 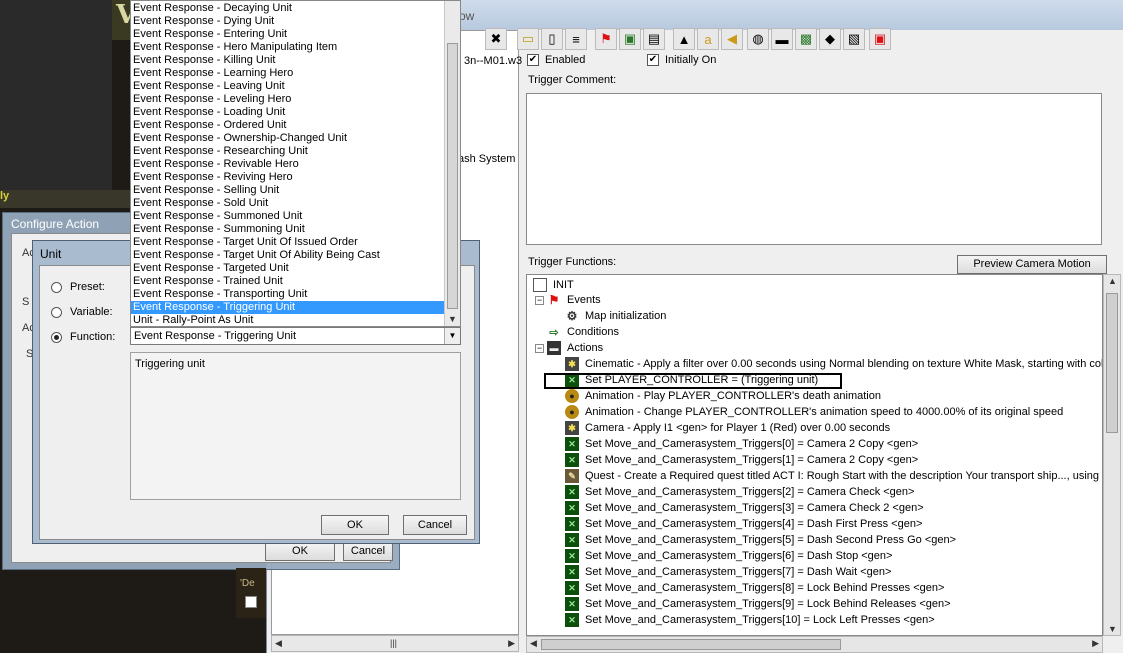 I want to click on dropdown-item: Event Response - Ownership-Changed Unit, so click(x=288, y=138).